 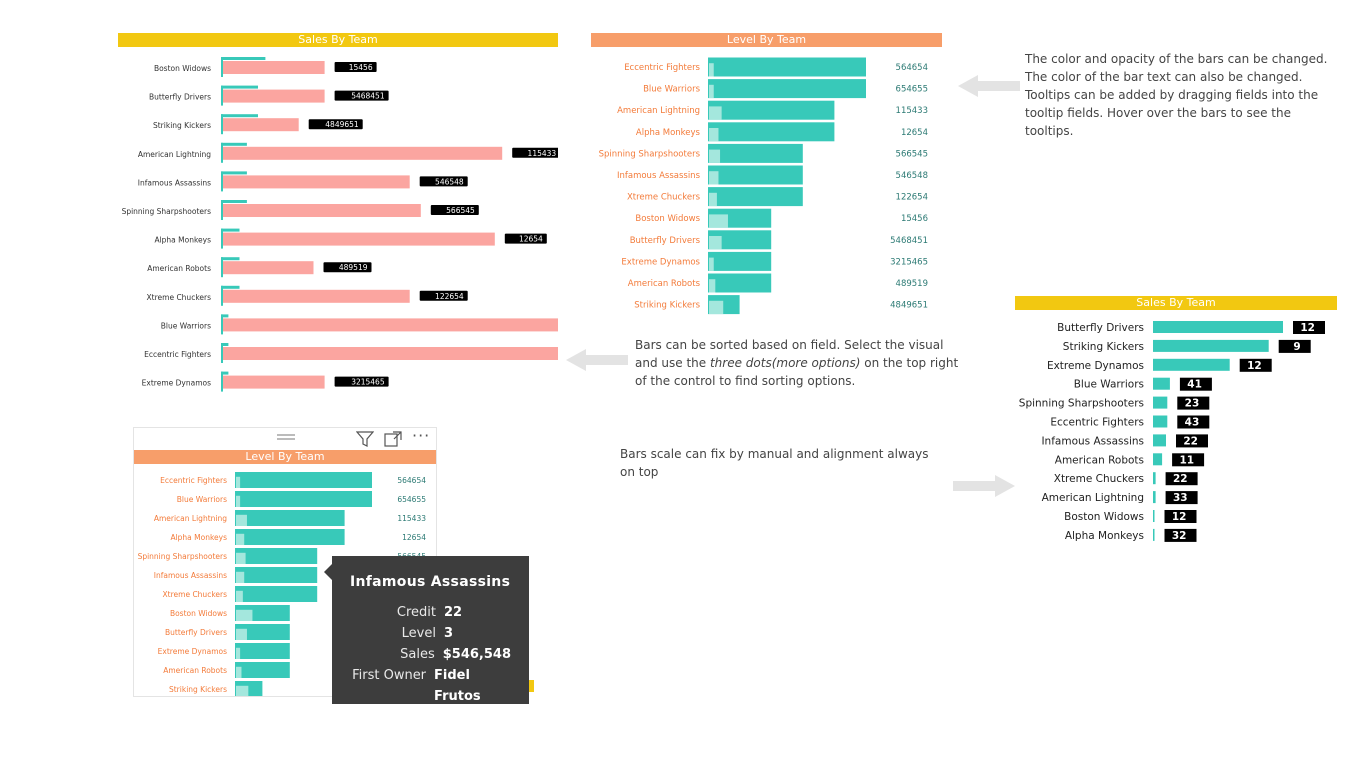 What do you see at coordinates (1192, 423) in the screenshot?
I see `value-label: 43` at bounding box center [1192, 423].